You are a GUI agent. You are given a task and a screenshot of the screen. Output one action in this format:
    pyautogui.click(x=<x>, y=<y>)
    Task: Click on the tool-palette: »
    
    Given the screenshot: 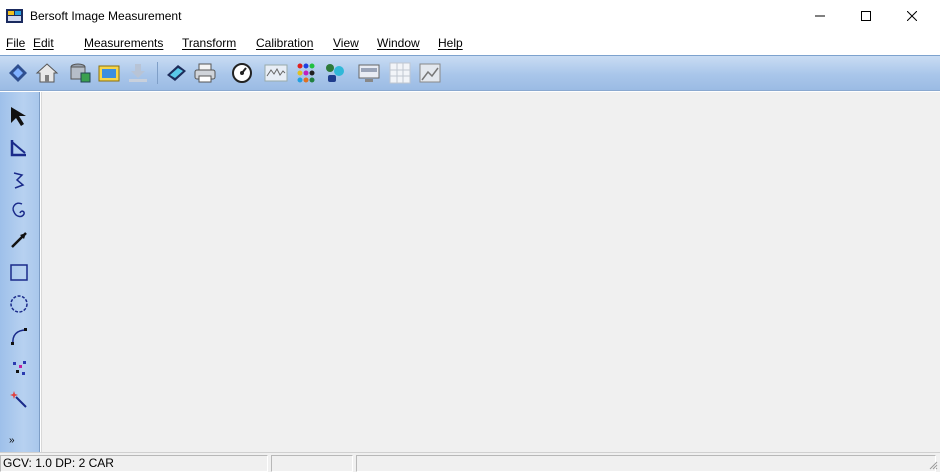 What is the action you would take?
    pyautogui.click(x=20, y=272)
    